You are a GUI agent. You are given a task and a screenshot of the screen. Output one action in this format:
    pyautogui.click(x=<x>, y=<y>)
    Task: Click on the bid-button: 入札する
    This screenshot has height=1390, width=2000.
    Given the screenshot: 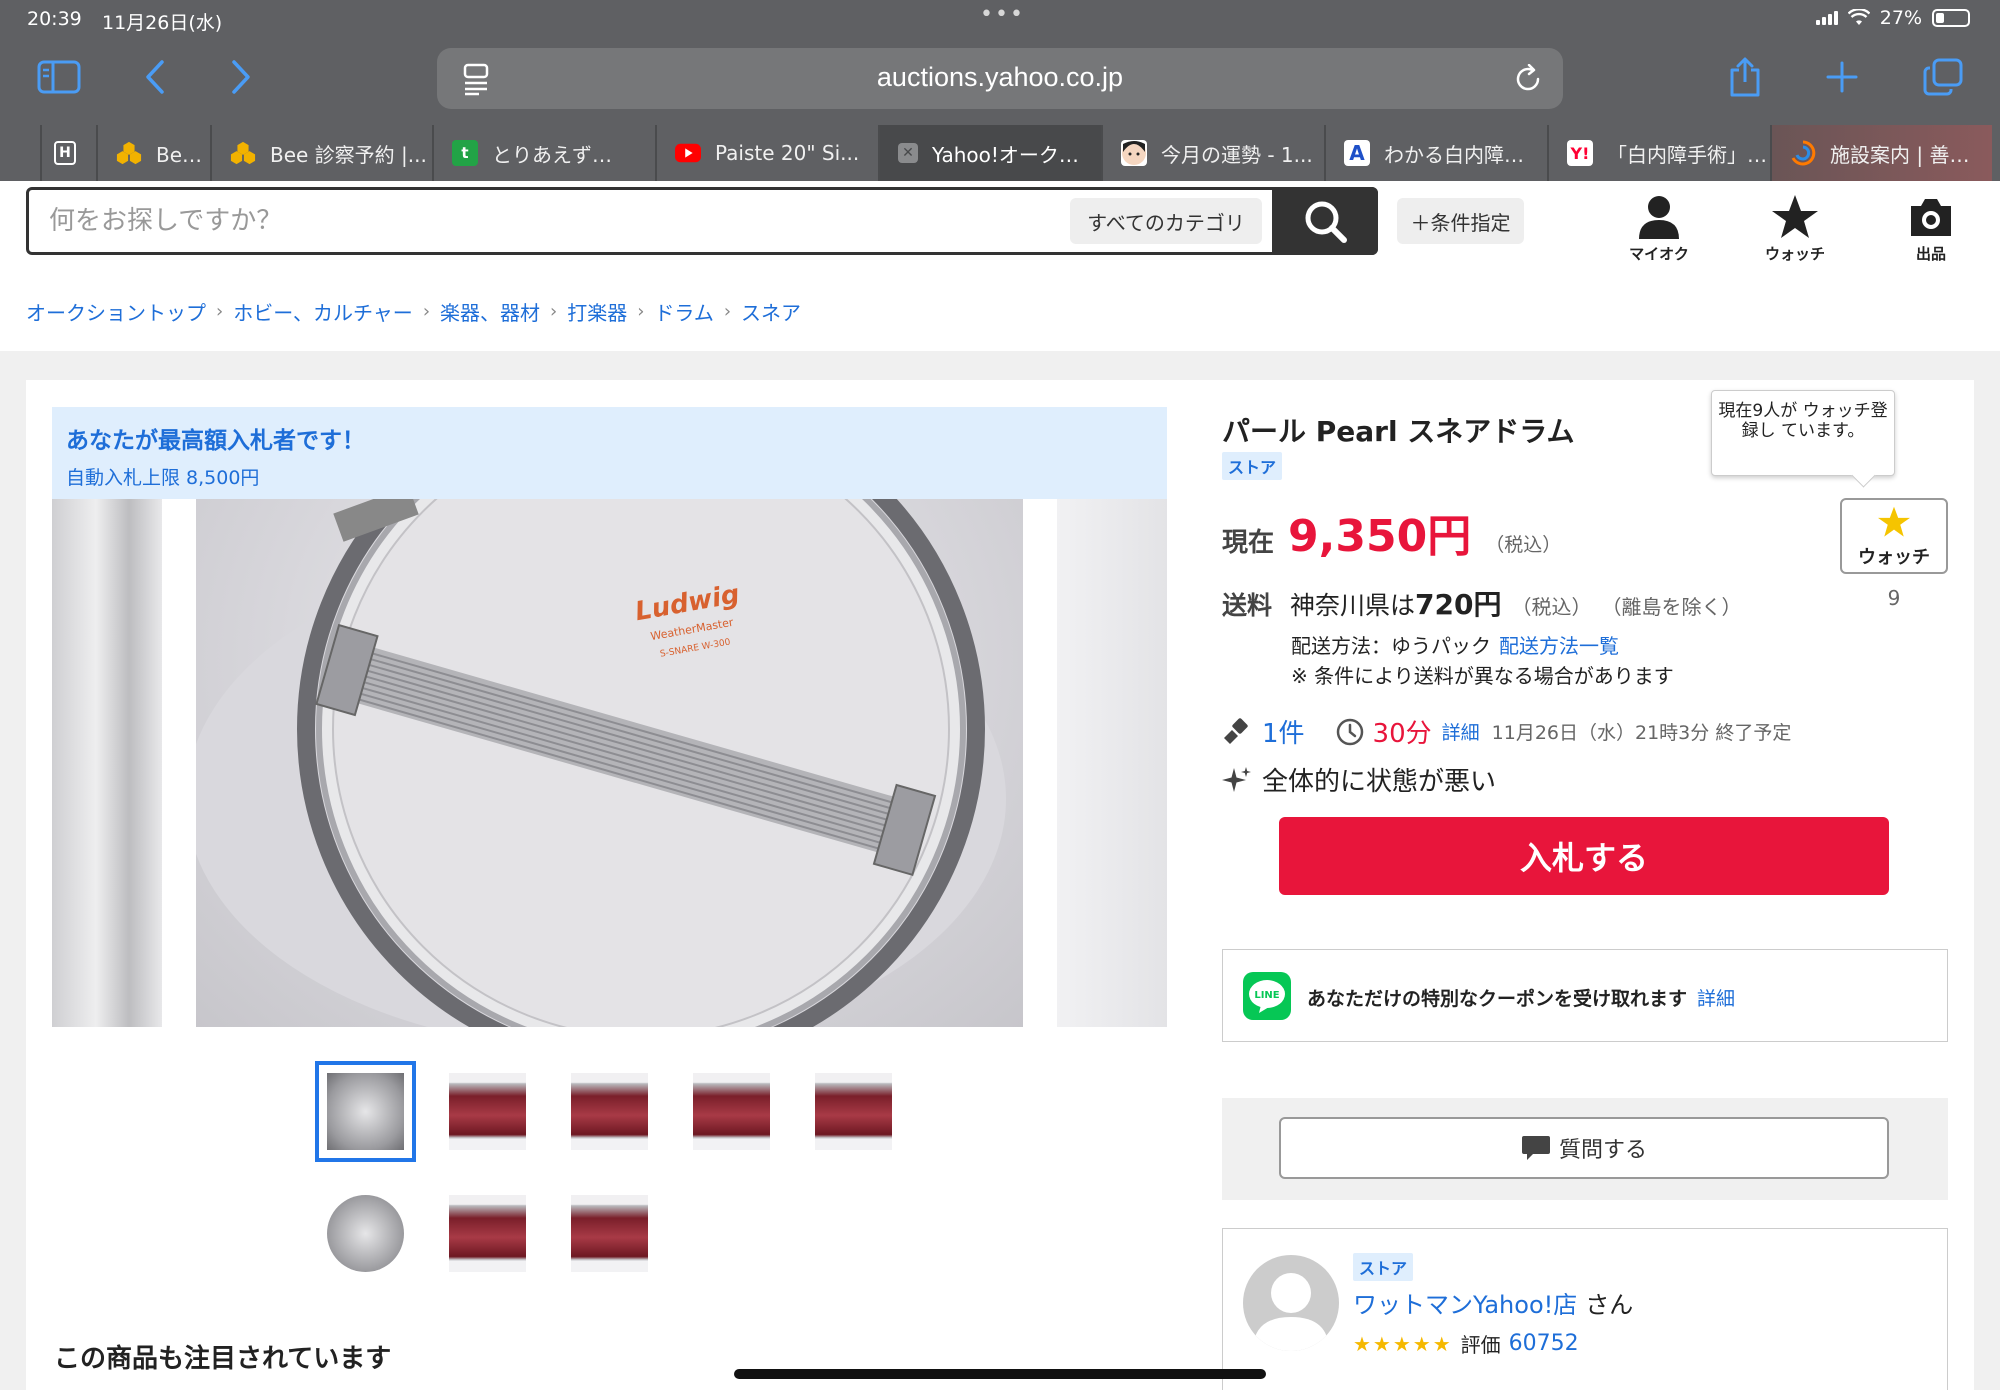 What is the action you would take?
    pyautogui.click(x=1584, y=856)
    